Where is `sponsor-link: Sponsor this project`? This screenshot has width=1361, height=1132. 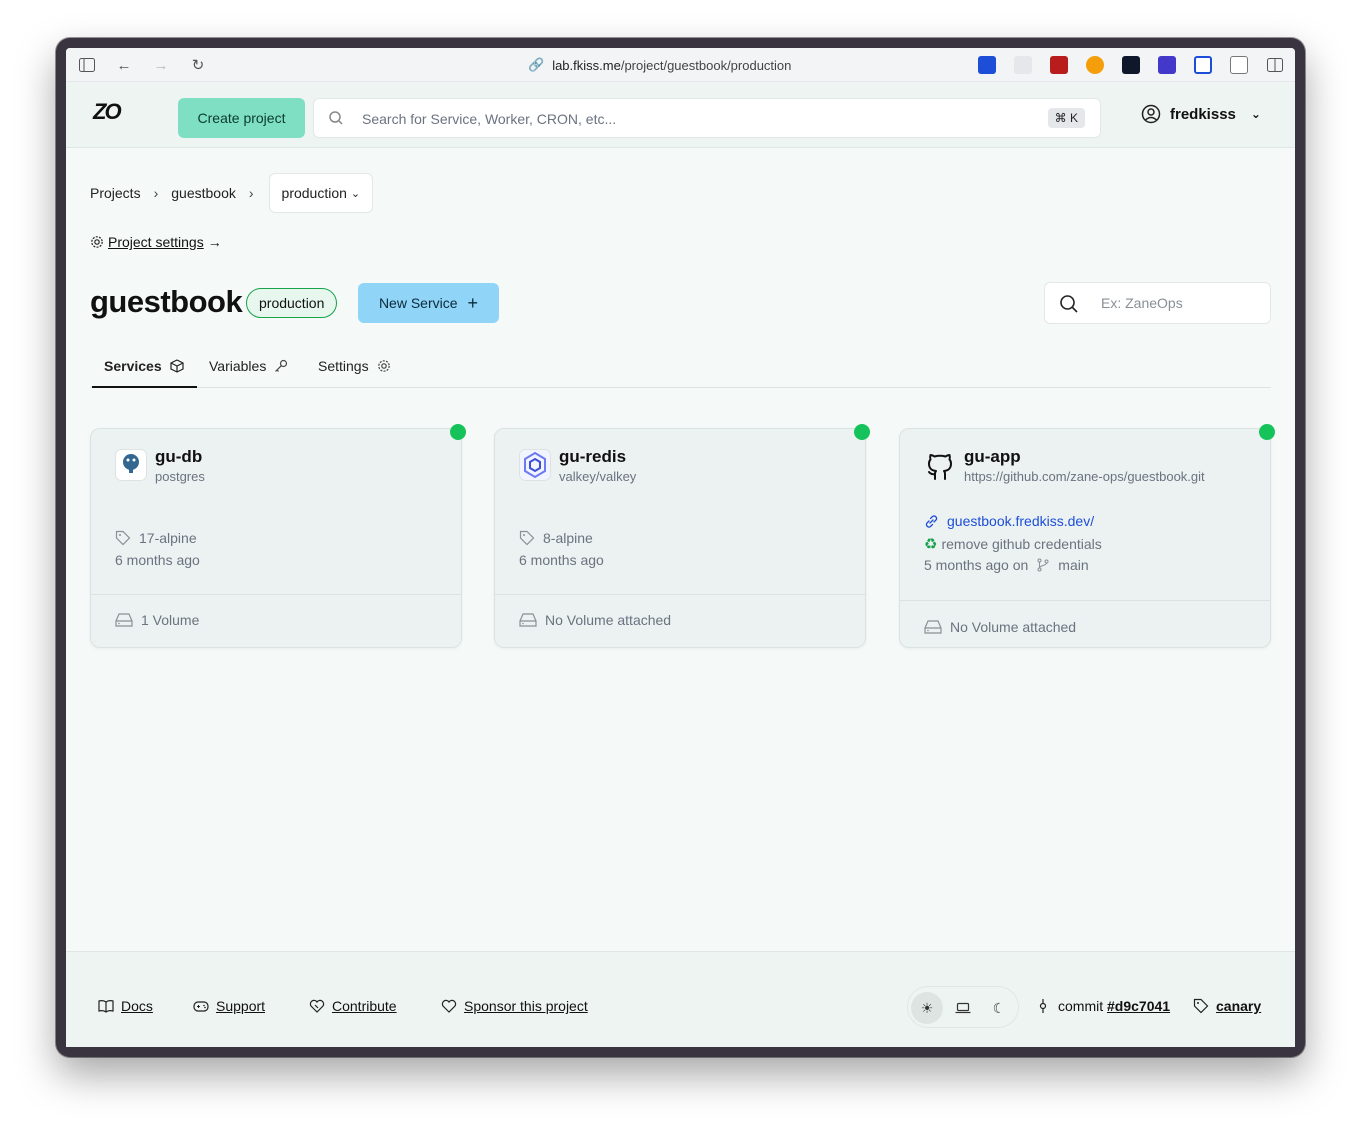 sponsor-link: Sponsor this project is located at coordinates (514, 1006).